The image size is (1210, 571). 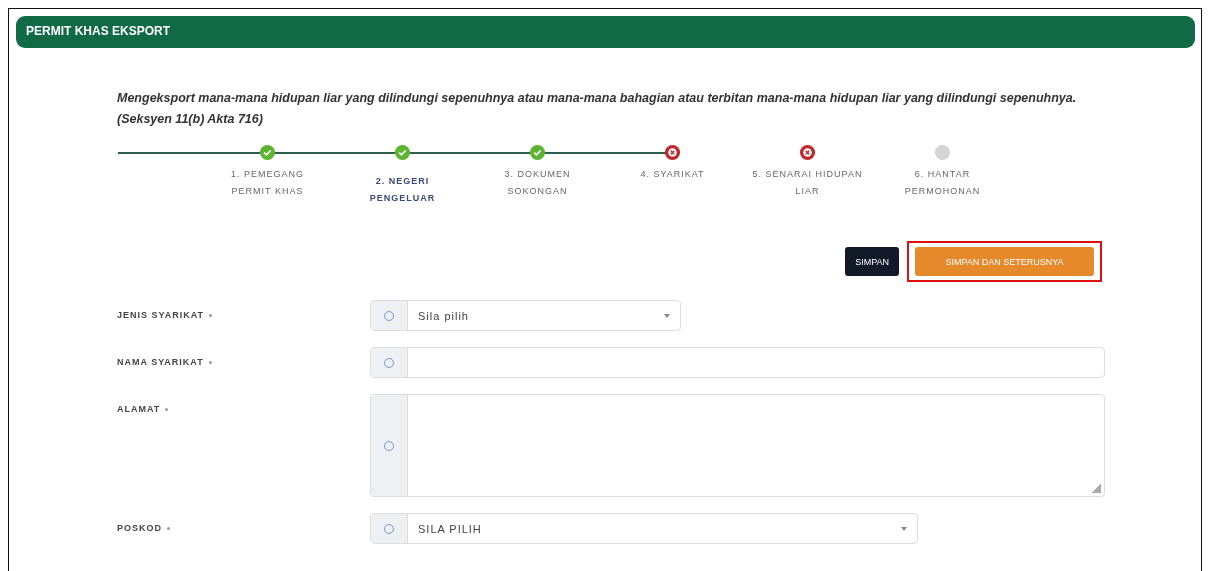 I want to click on step-label: 5. SENARAI HIDUPAN LIAR, so click(x=807, y=183).